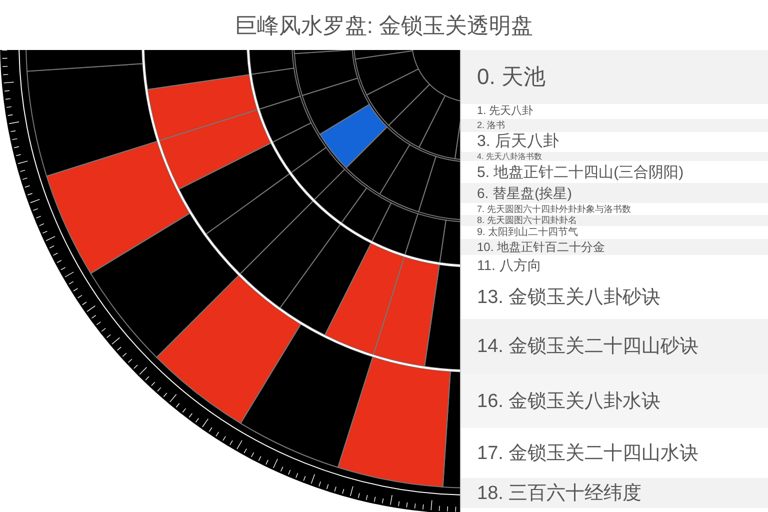  I want to click on layer-list-item: 14. 金锁玉关二十四山砂诀, so click(614, 346).